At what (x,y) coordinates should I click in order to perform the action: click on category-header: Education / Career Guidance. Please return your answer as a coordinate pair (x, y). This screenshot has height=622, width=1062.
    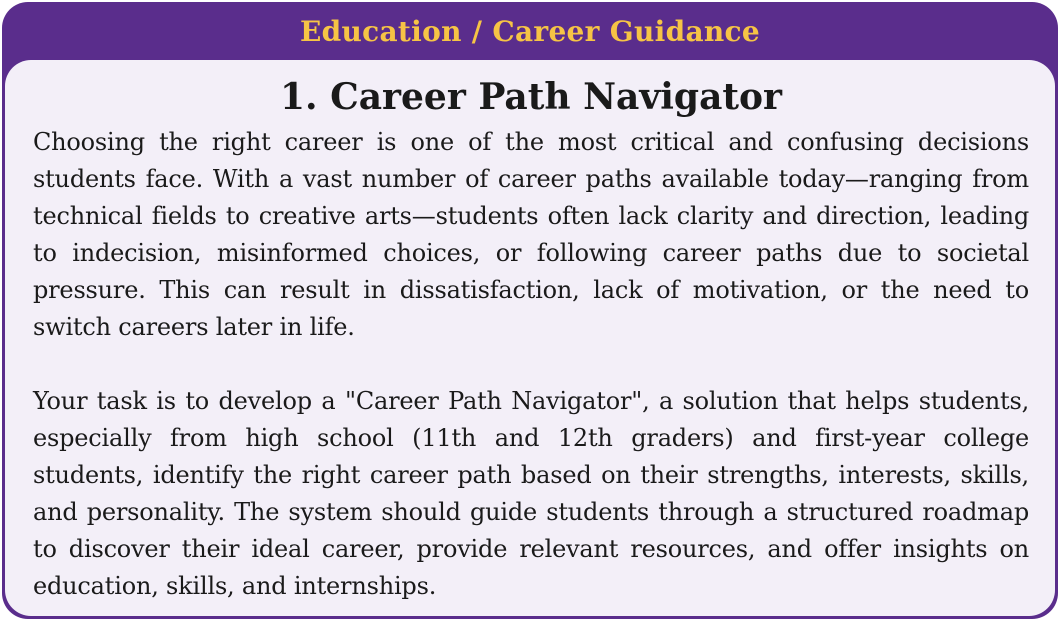
    Looking at the image, I should click on (530, 31).